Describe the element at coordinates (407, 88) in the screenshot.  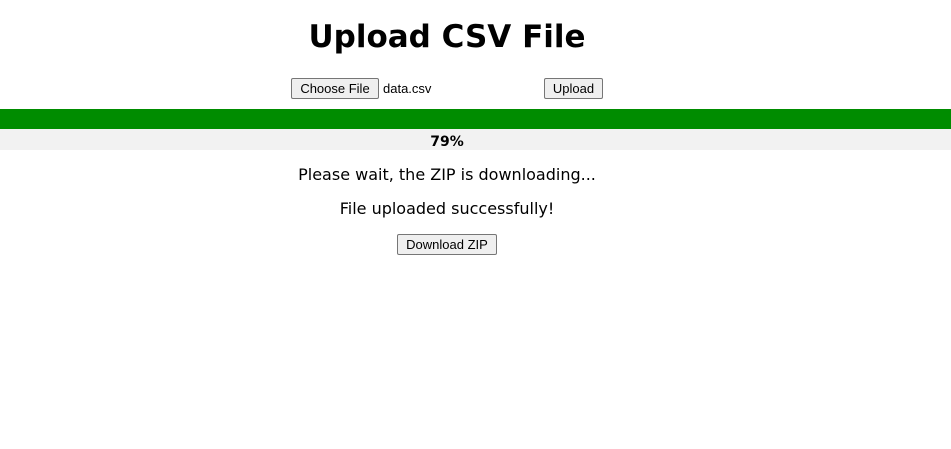
I see `selected-file-name: data.csv` at that location.